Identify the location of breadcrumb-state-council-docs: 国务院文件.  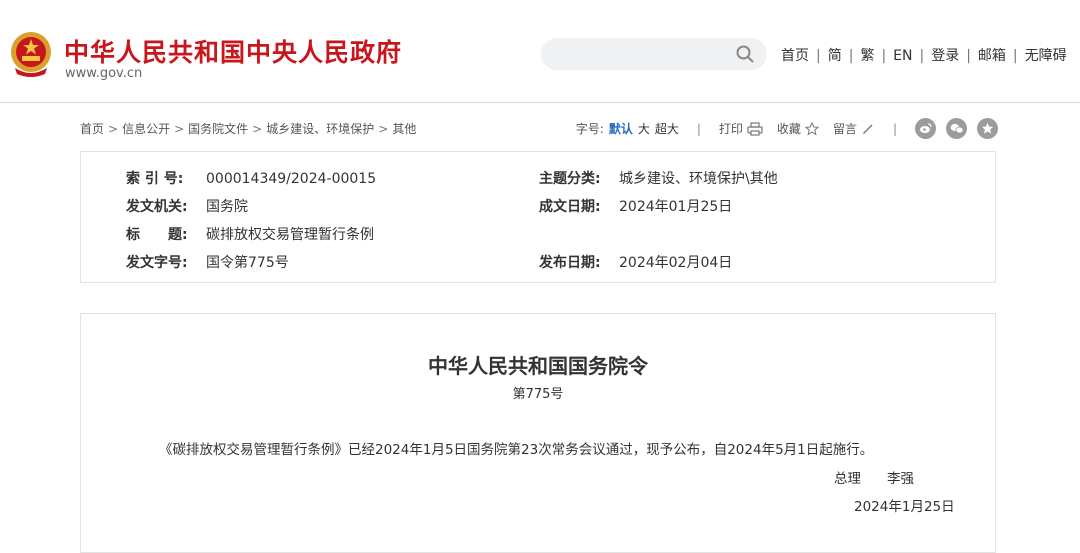
(218, 129).